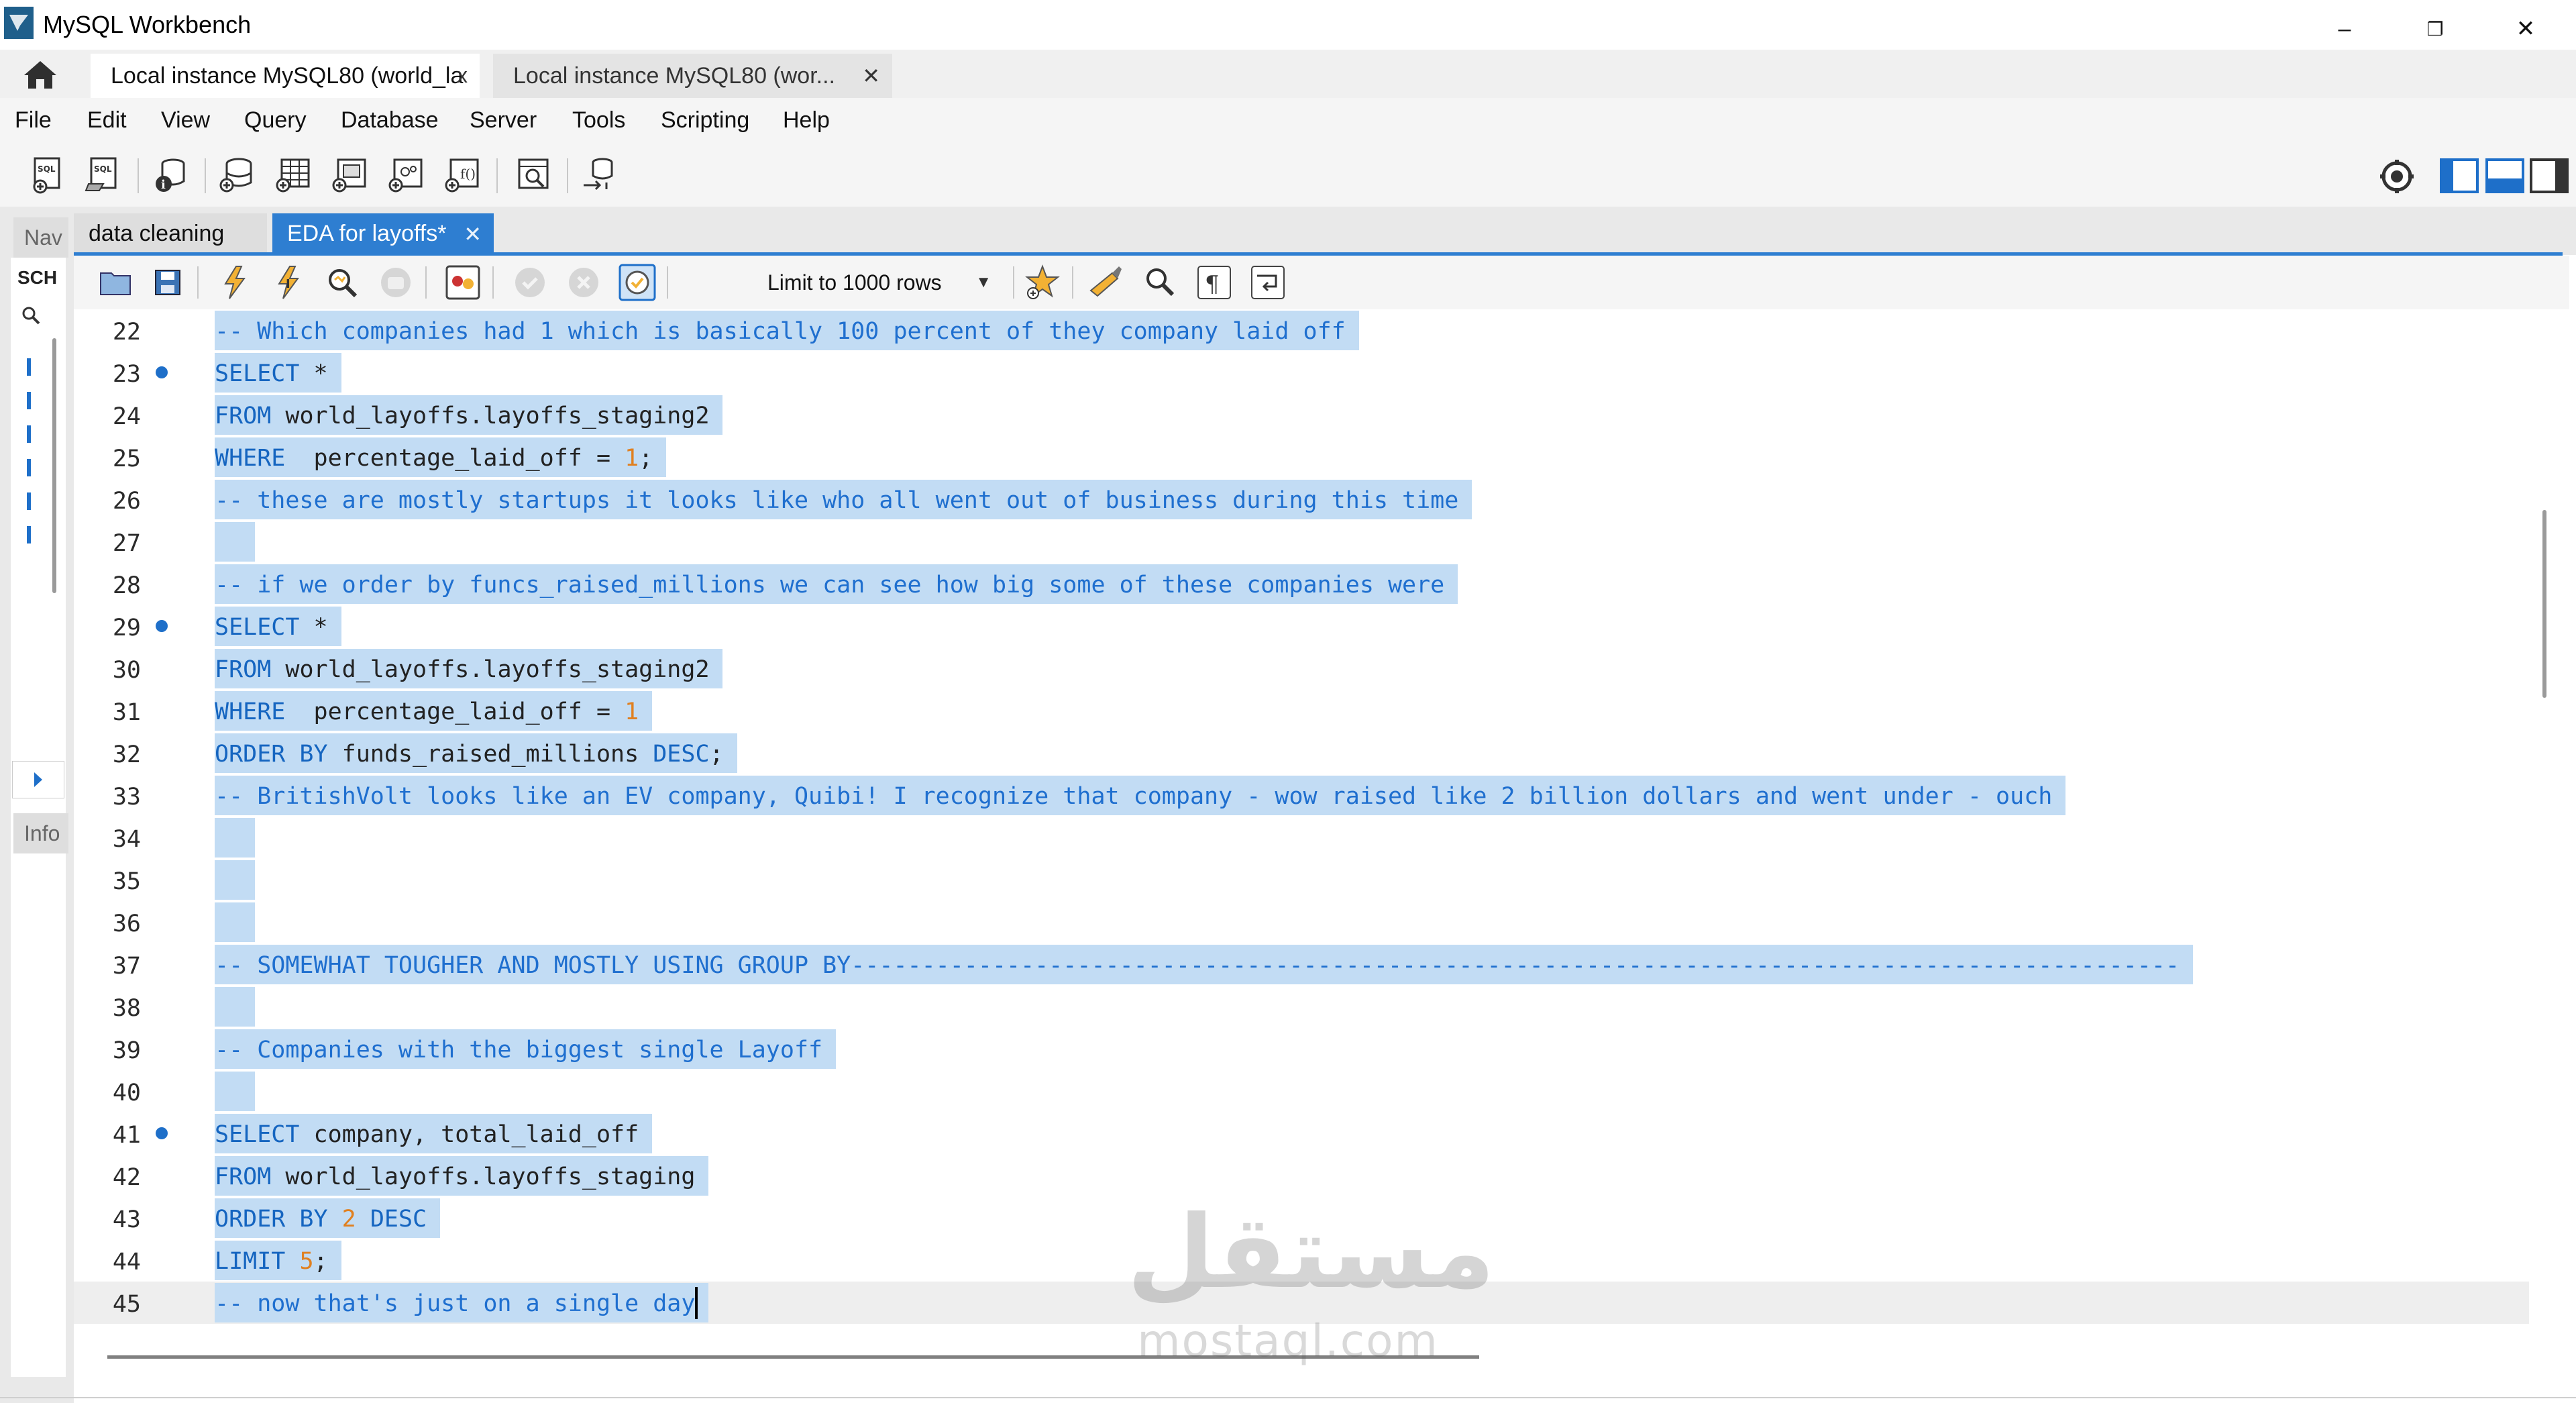  Describe the element at coordinates (1301, 880) in the screenshot. I see `code-line: 35` at that location.